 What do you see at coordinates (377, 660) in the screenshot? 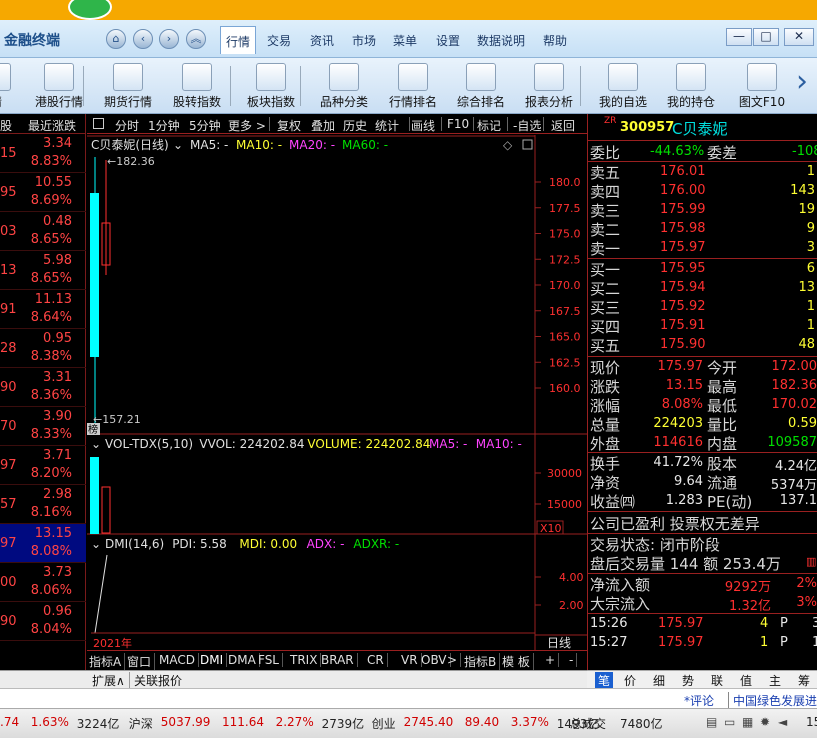
I see `indicator-tab: CR` at bounding box center [377, 660].